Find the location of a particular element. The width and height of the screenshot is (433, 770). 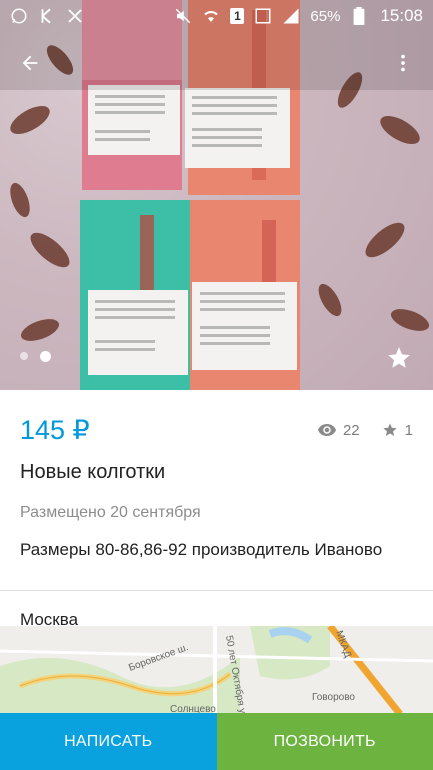

app-toolbar is located at coordinates (216, 63).